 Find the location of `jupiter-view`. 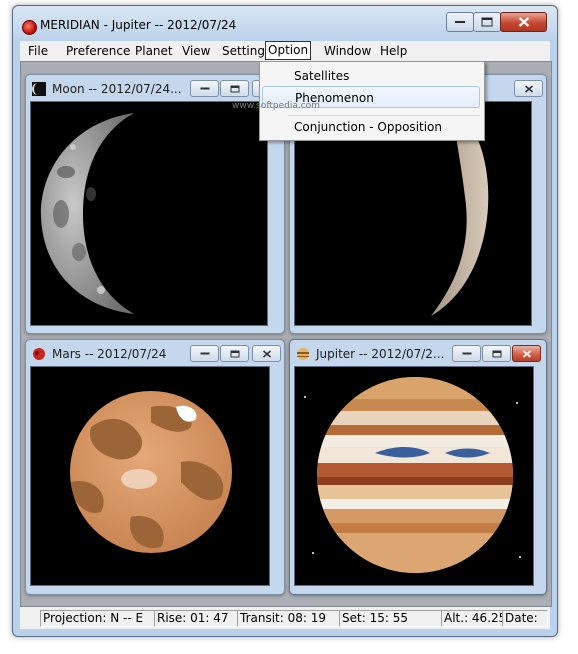

jupiter-view is located at coordinates (414, 476).